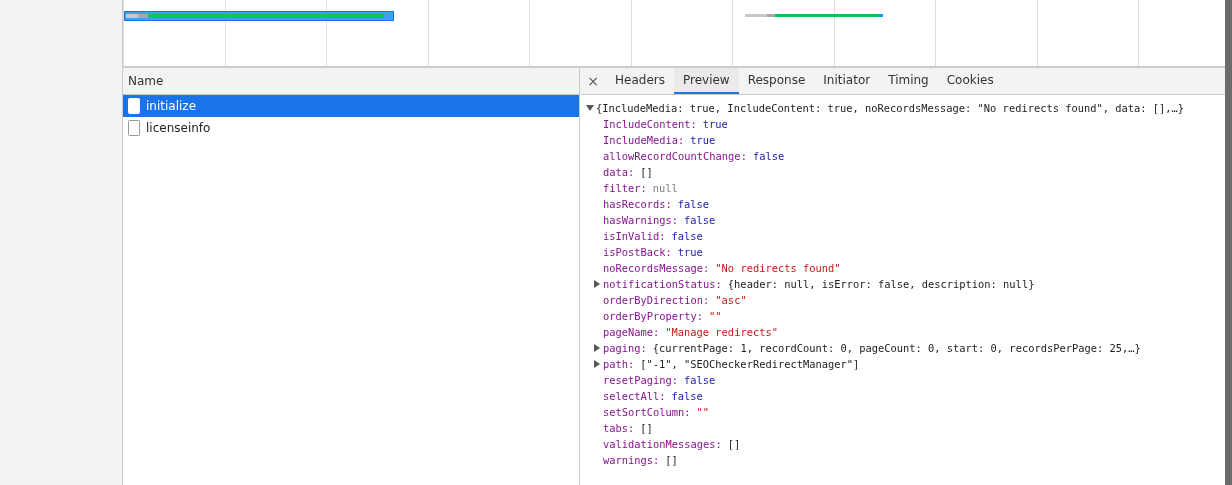  I want to click on property-value: {currentPage: 1, recordCount: 0, pageCount: 0, start: 0, recordsPerPage: 25,…}, so click(896, 348).